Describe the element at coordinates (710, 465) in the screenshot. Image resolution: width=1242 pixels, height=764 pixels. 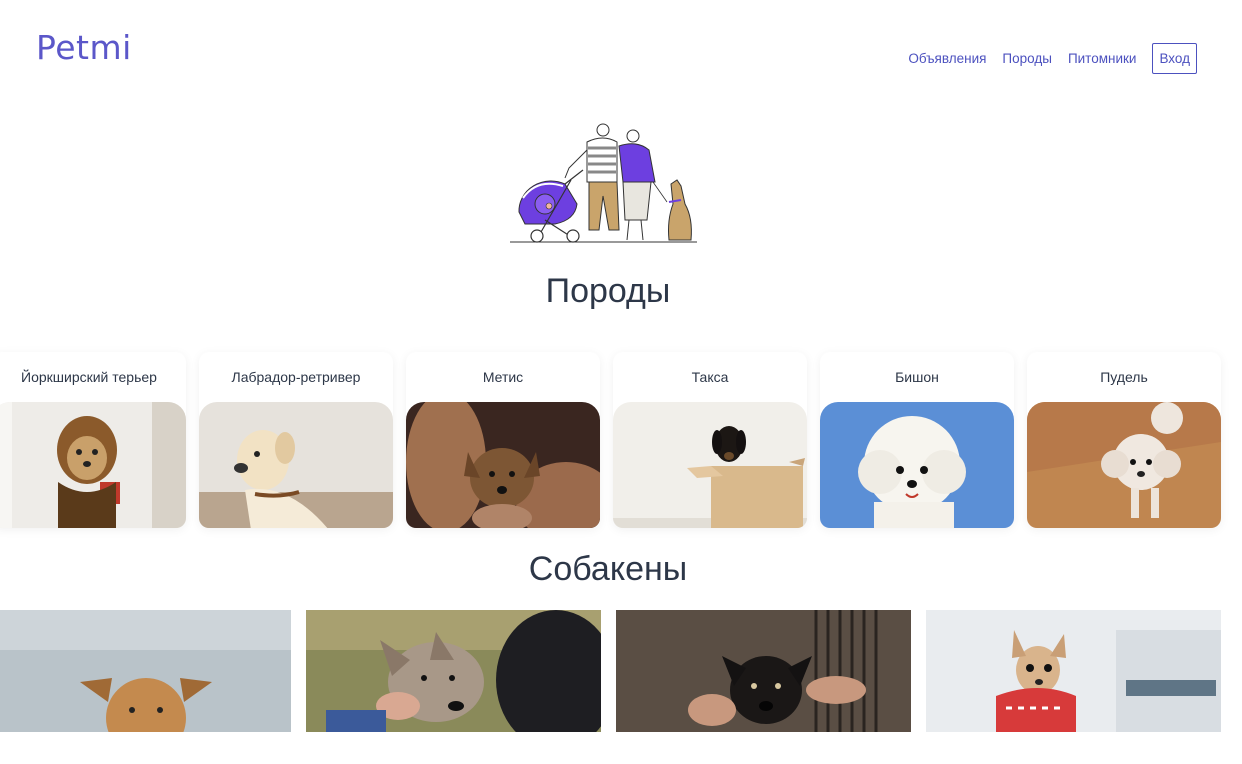
I see `breed-photo-dachshund` at that location.